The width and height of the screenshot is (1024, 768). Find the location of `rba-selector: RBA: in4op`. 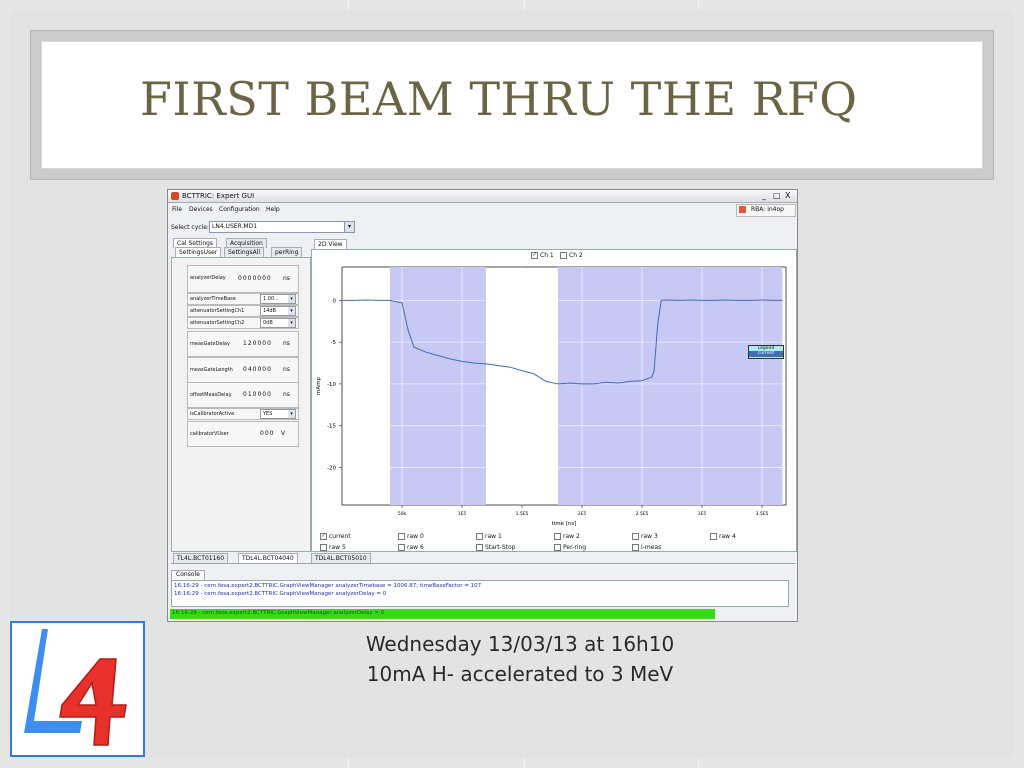

rba-selector: RBA: in4op is located at coordinates (766, 210).